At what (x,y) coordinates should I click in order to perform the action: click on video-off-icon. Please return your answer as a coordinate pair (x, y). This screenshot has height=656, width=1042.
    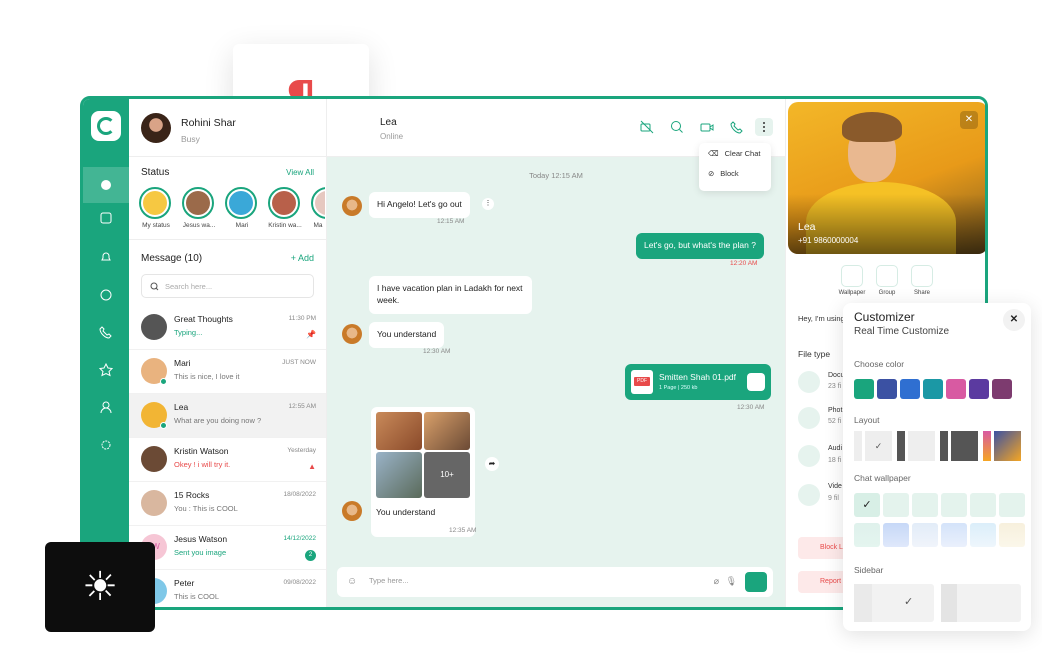
    Looking at the image, I should click on (647, 127).